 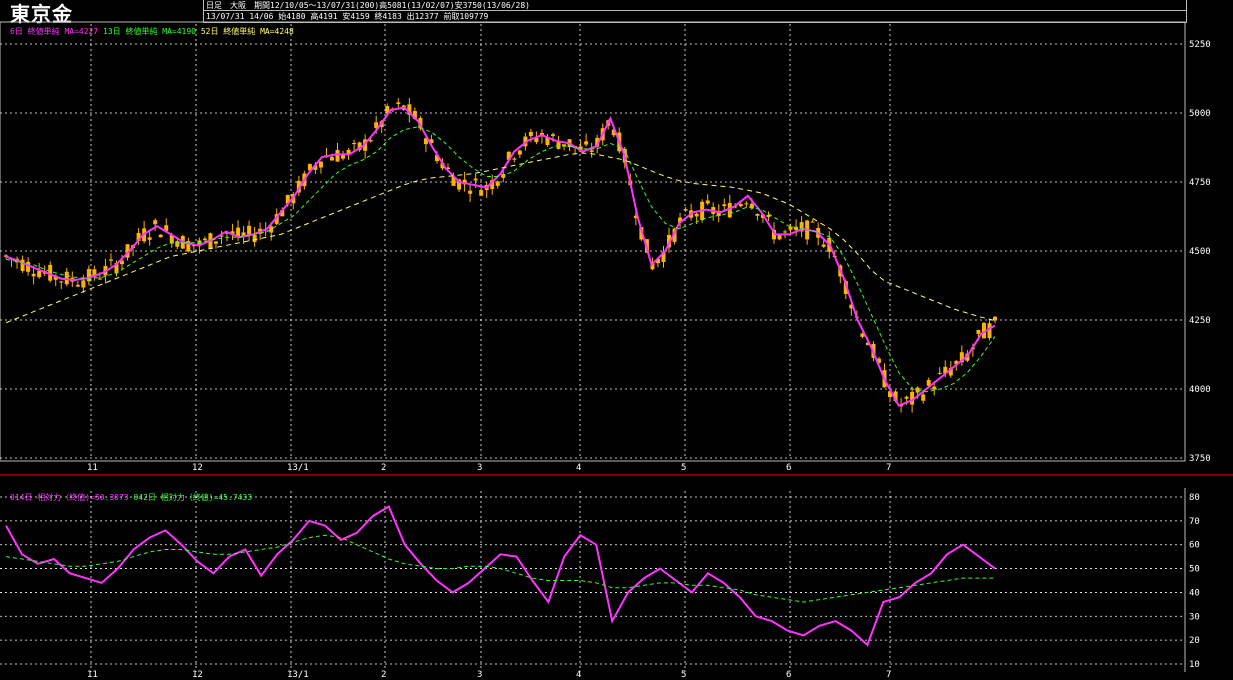 What do you see at coordinates (1200, 252) in the screenshot?
I see `price-tick-label: 4500` at bounding box center [1200, 252].